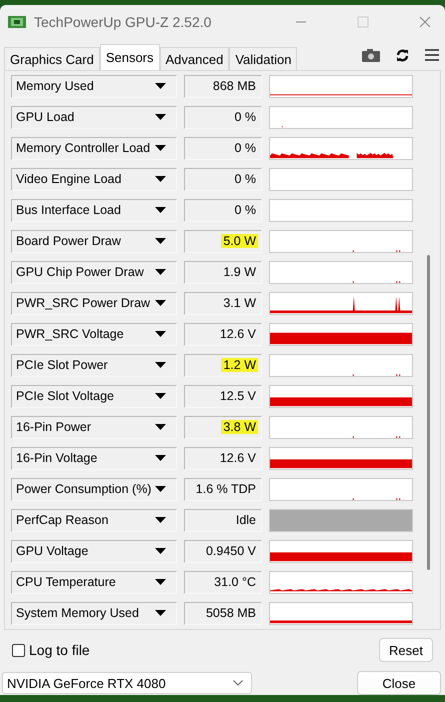  I want to click on reset-button: Reset, so click(406, 650).